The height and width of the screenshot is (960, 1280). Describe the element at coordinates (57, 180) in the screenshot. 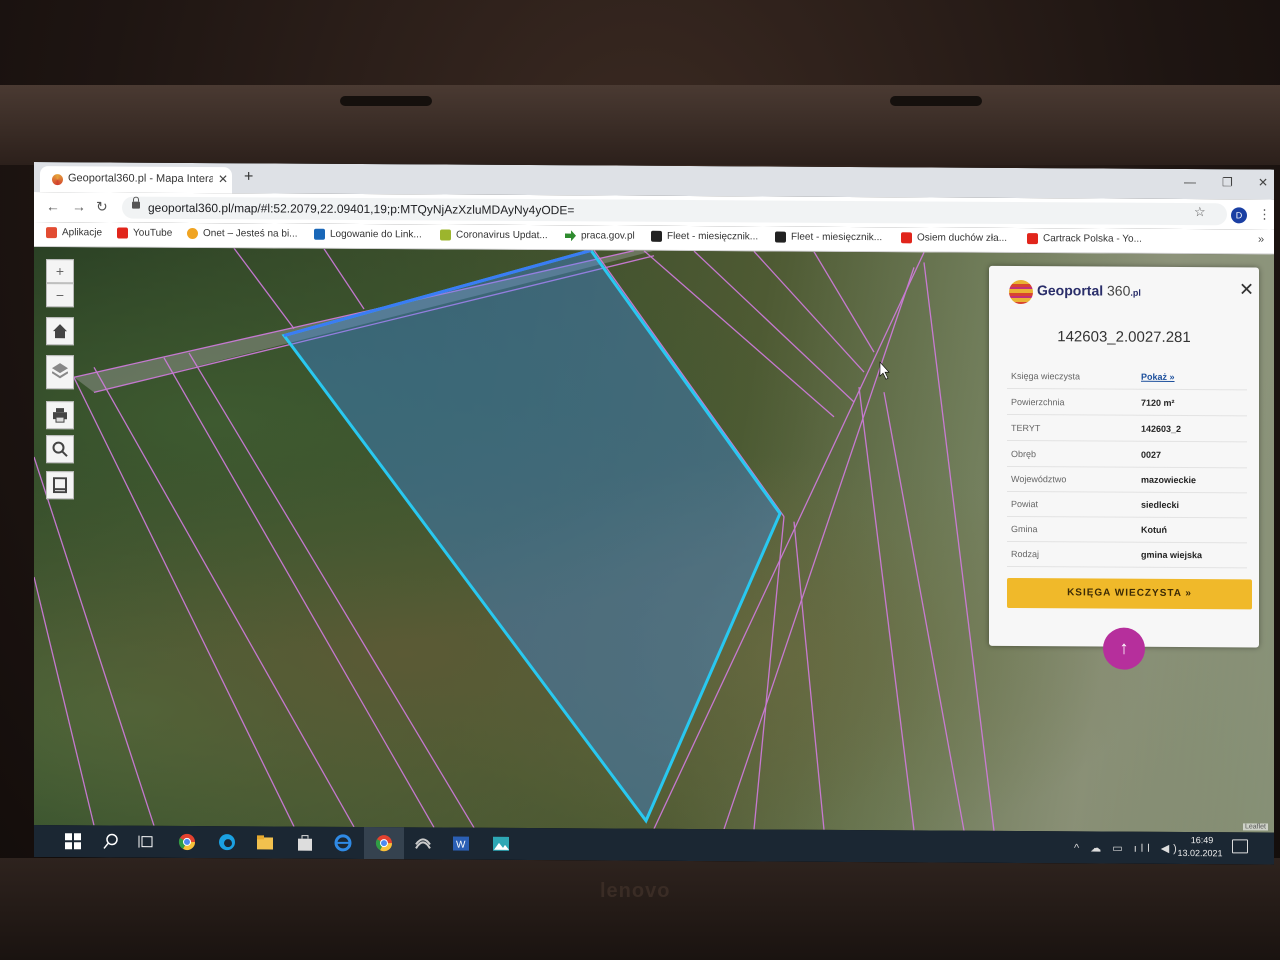

I see `geoportal-favicon-icon` at that location.